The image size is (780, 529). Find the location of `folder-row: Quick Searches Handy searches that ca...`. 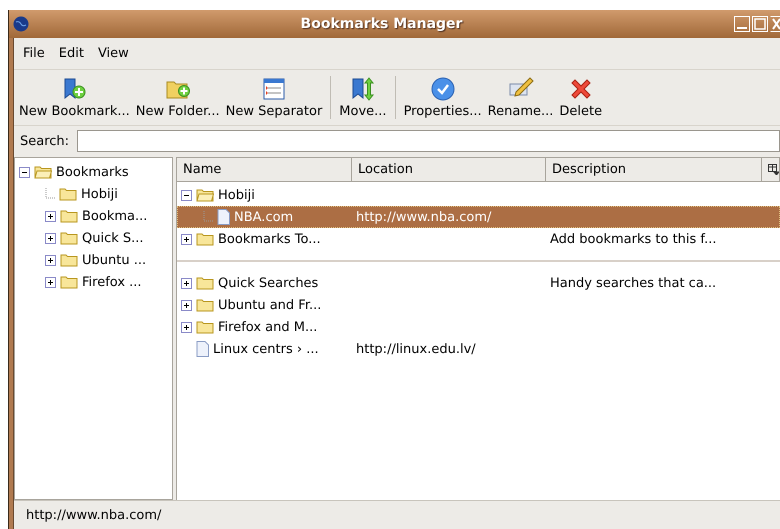

folder-row: Quick Searches Handy searches that ca... is located at coordinates (478, 283).